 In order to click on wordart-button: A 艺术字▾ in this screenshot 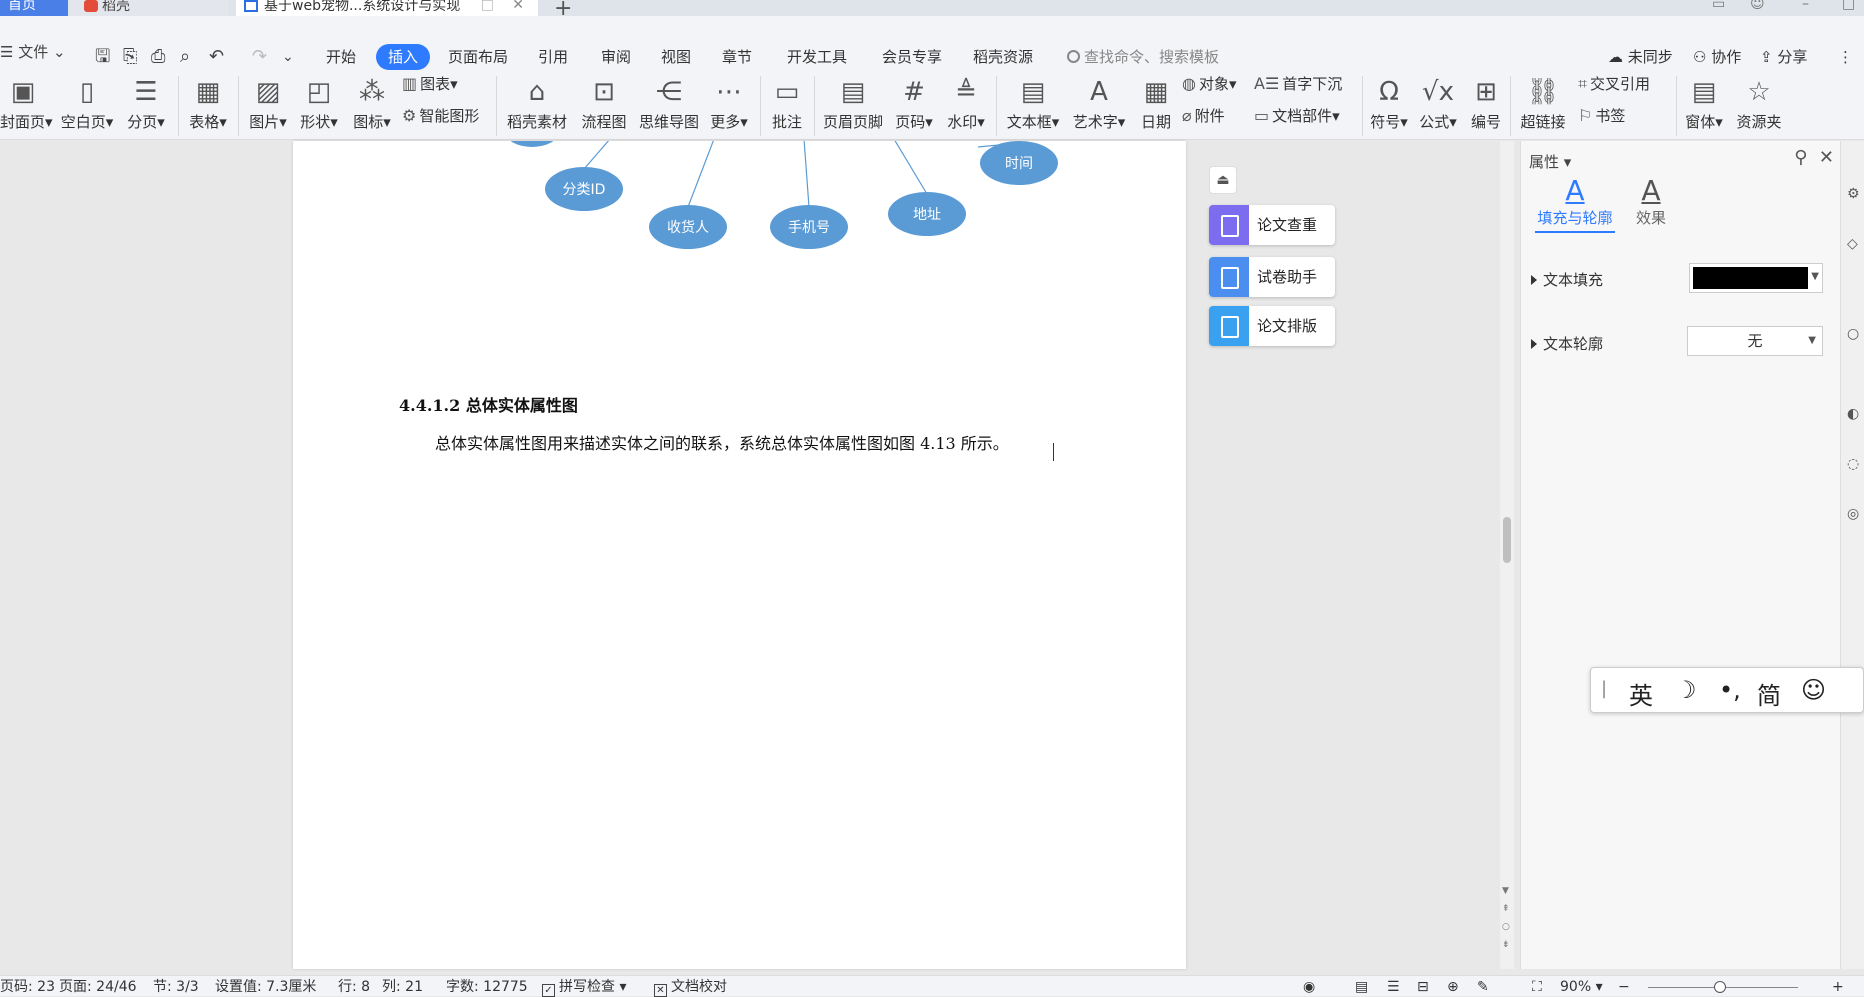, I will do `click(1099, 102)`.